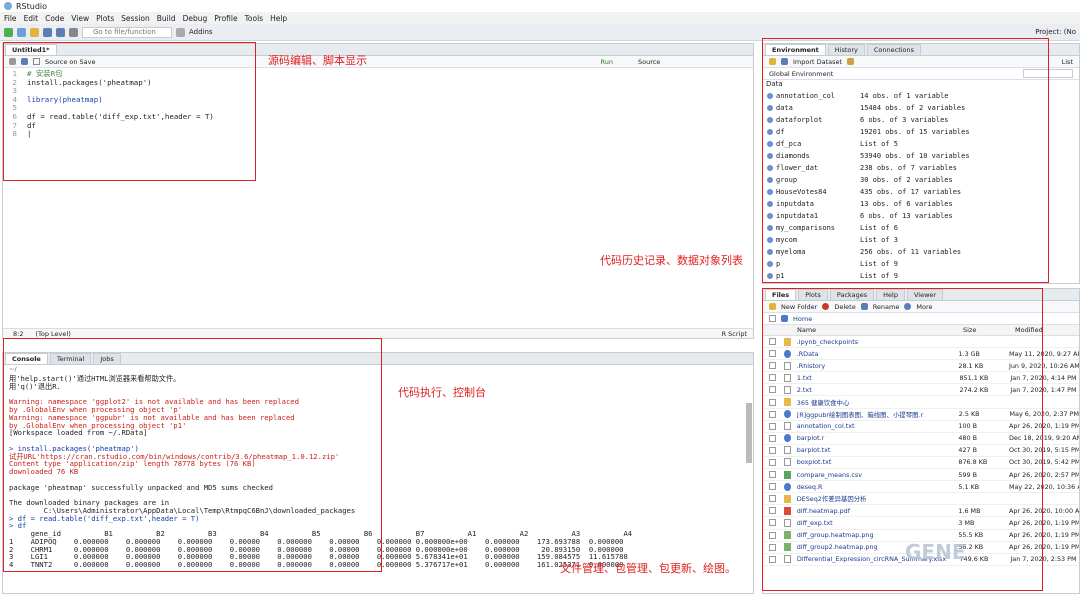 Image resolution: width=1080 pixels, height=594 pixels. What do you see at coordinates (1055, 32) in the screenshot?
I see `project-menu: Project: (No` at bounding box center [1055, 32].